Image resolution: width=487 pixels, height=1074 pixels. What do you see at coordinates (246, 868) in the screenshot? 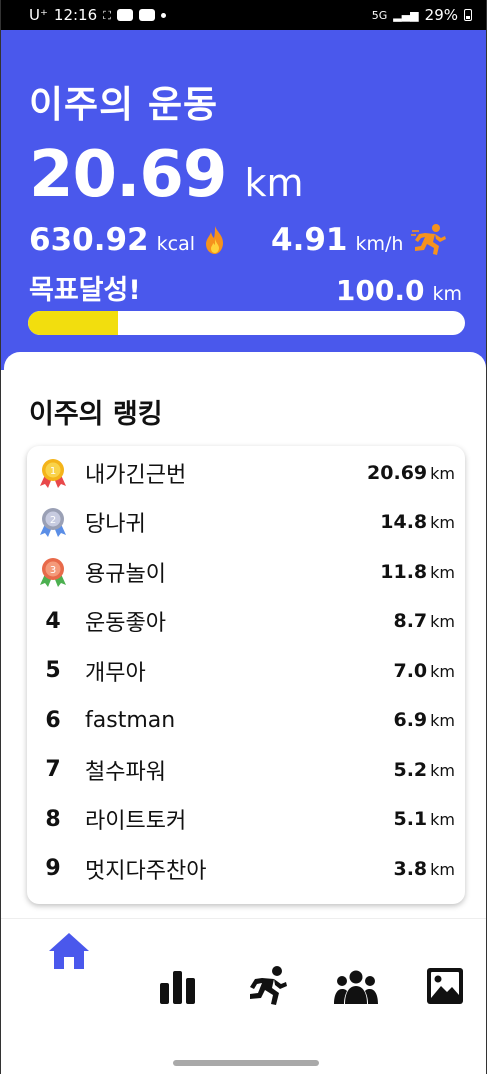
I see `ranking-row: 9 멋지다주찬아 3.8 km` at bounding box center [246, 868].